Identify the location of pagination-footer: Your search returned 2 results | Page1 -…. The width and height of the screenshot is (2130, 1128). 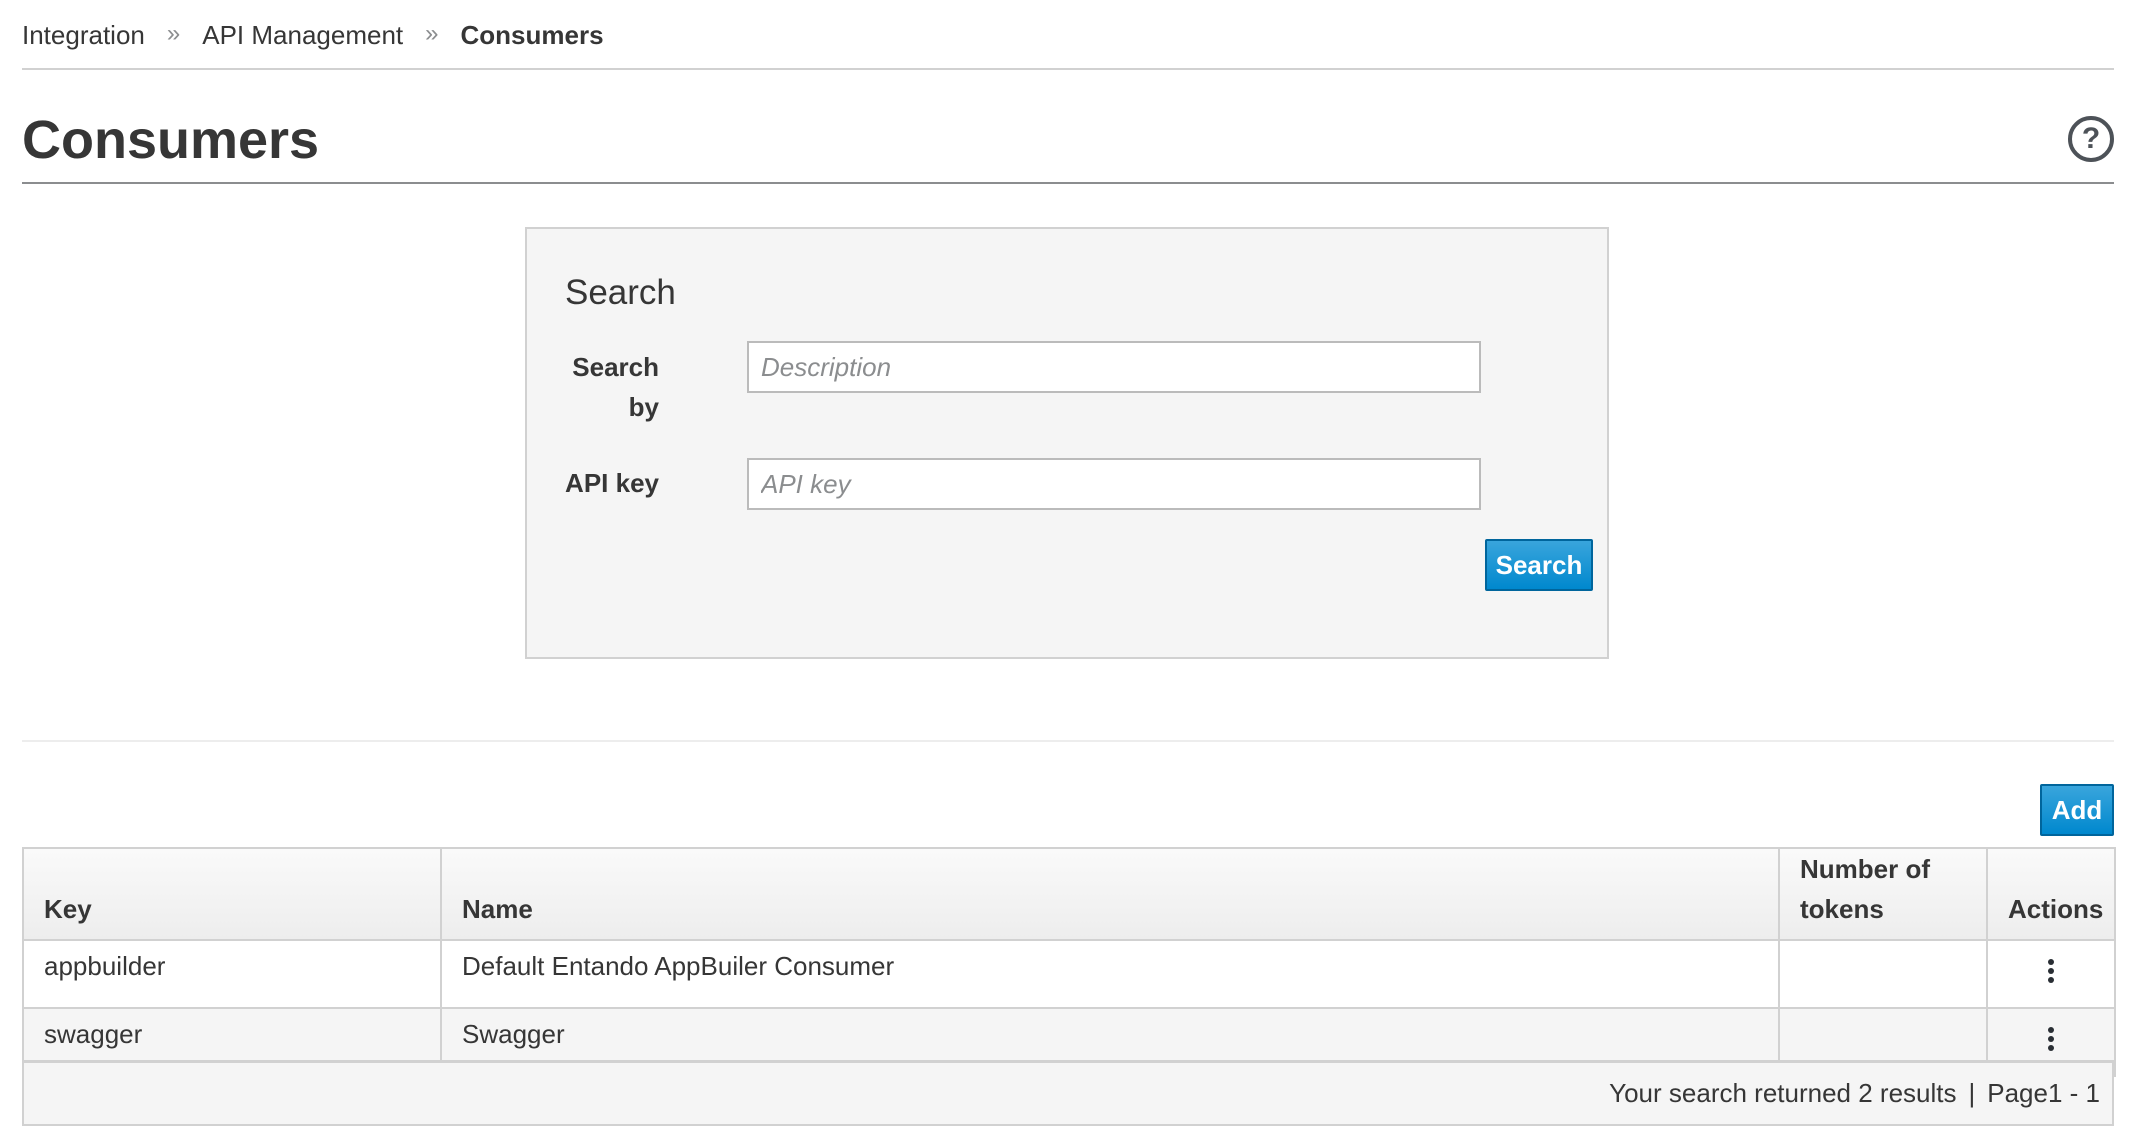
(1068, 1093).